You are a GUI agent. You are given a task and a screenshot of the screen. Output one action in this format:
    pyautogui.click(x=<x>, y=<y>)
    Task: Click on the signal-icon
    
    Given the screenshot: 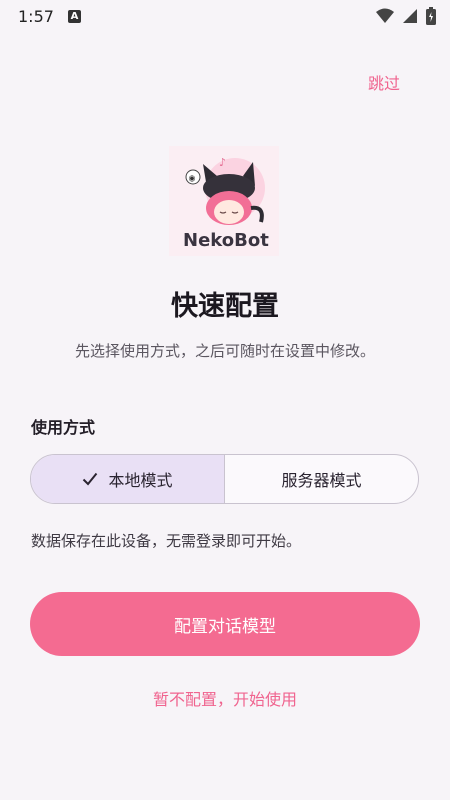 What is the action you would take?
    pyautogui.click(x=410, y=16)
    